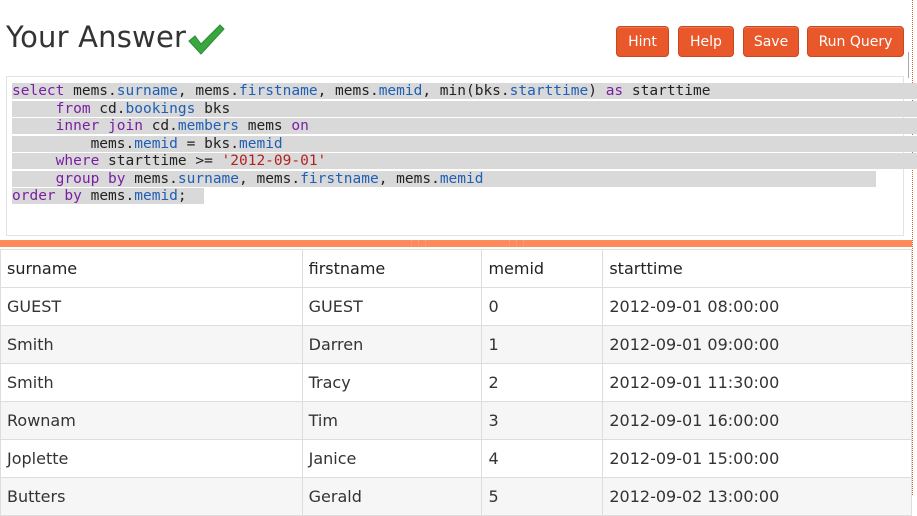 This screenshot has height=516, width=917. Describe the element at coordinates (757, 496) in the screenshot. I see `table-cell: 2012-09-02 13:00:00` at that location.